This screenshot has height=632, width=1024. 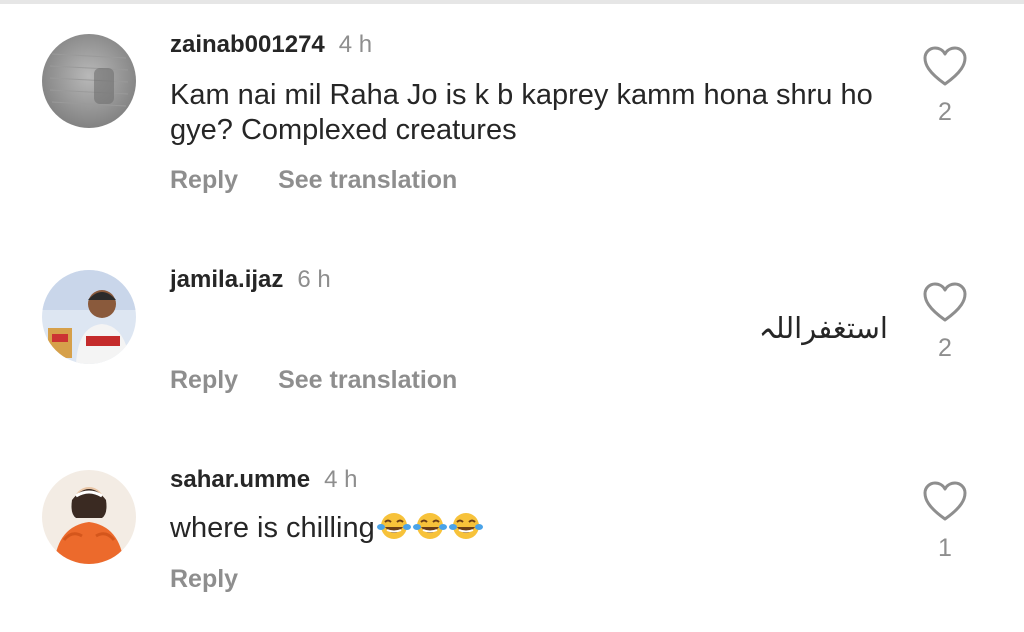 I want to click on avatar-child-photo-icon, so click(x=89, y=317).